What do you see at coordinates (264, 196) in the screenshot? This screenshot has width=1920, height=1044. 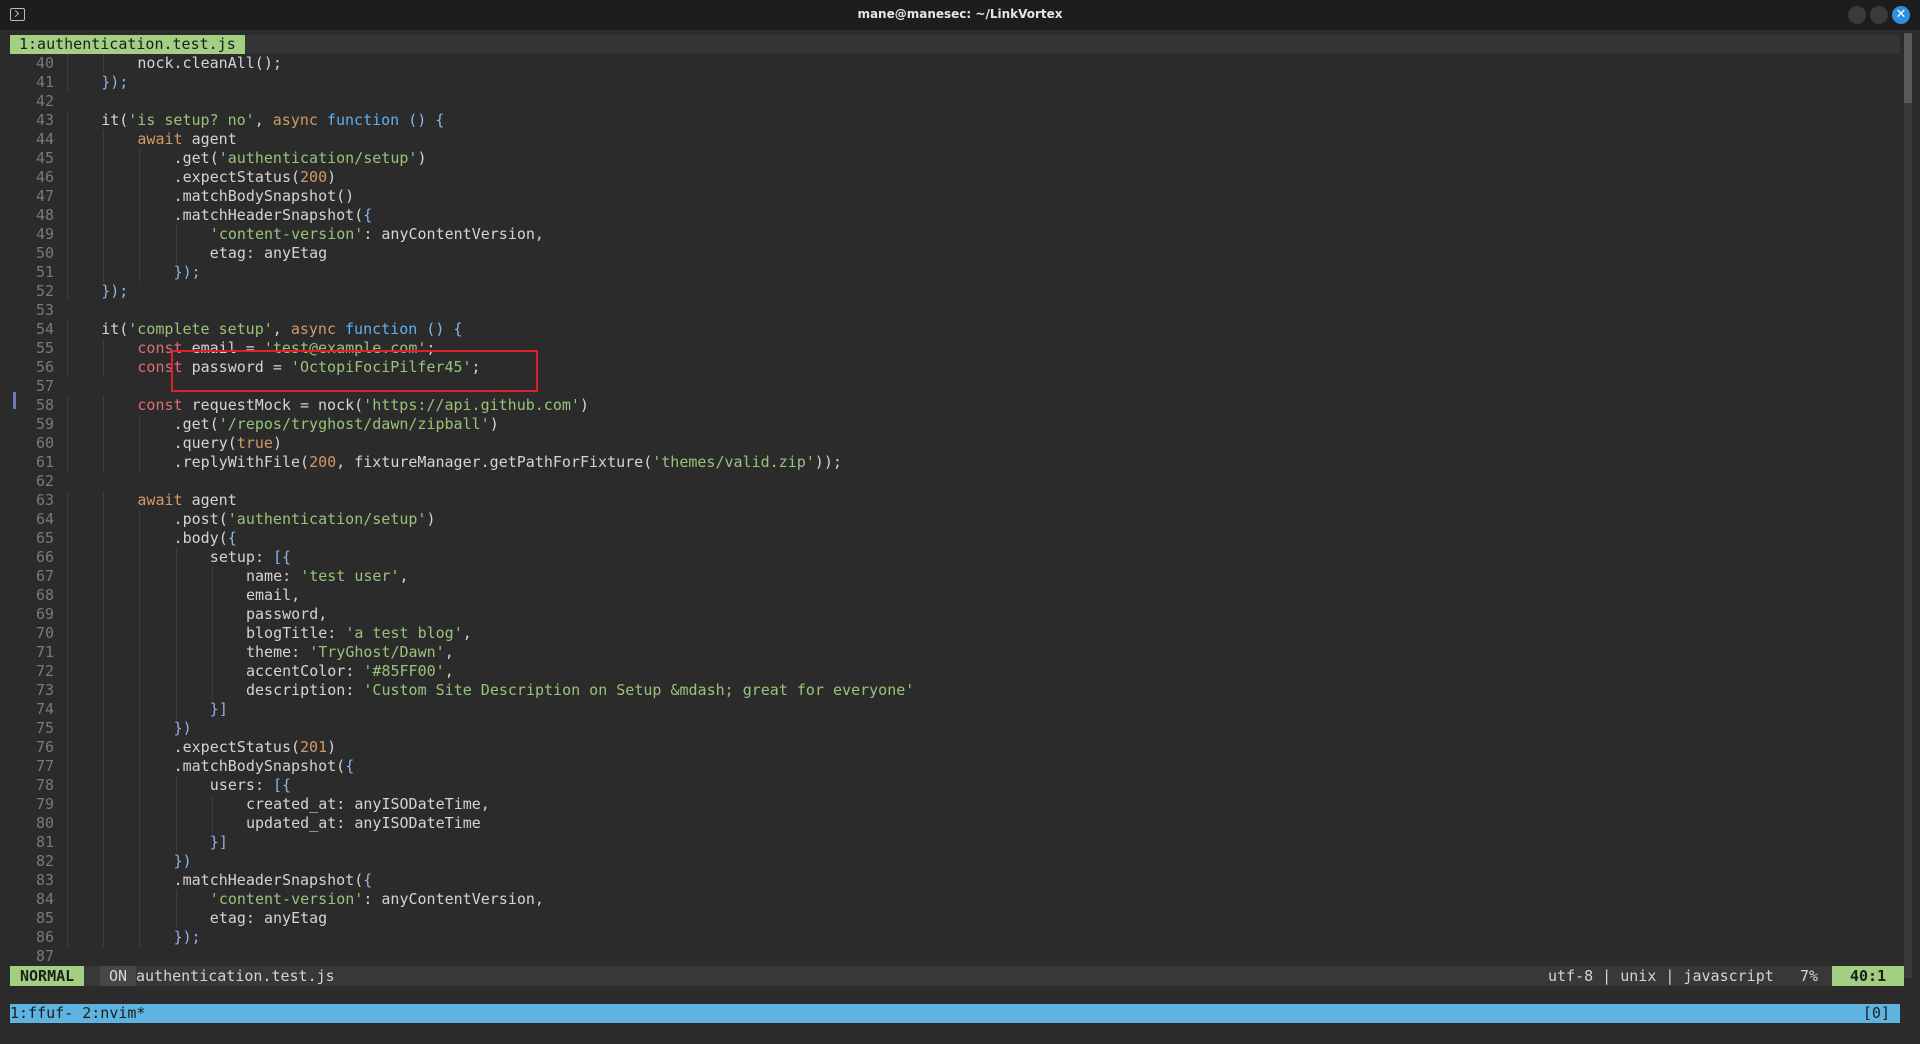 I see `code-text: .matchBodySnapshot()` at bounding box center [264, 196].